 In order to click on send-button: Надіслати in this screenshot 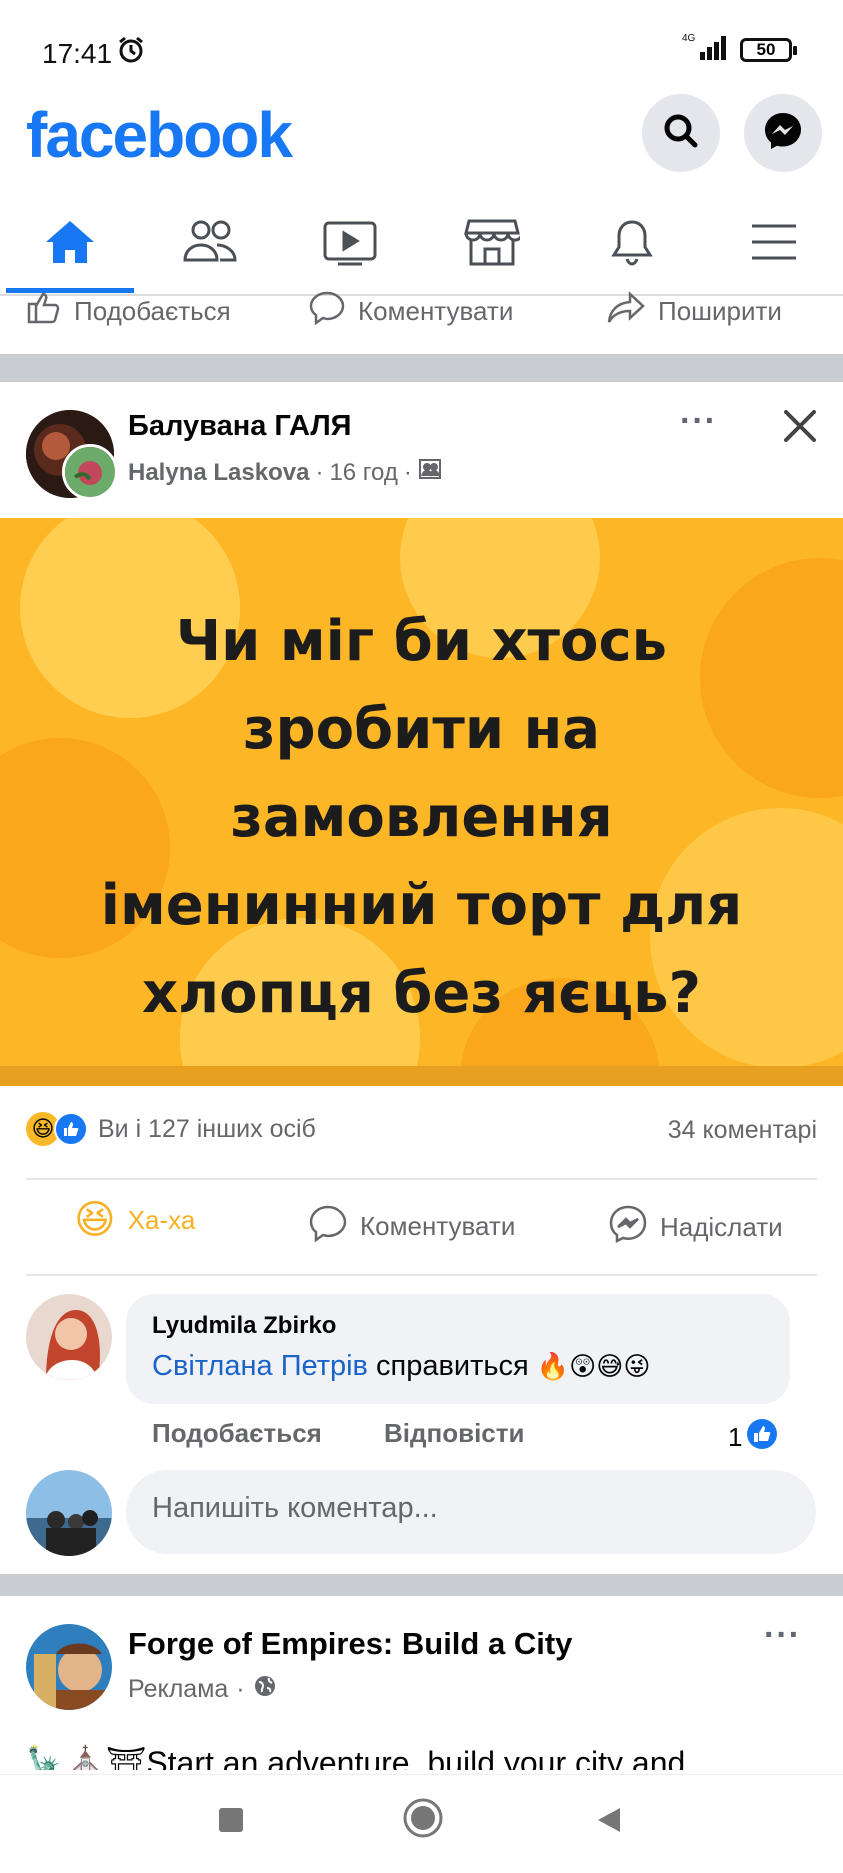, I will do `click(695, 1227)`.